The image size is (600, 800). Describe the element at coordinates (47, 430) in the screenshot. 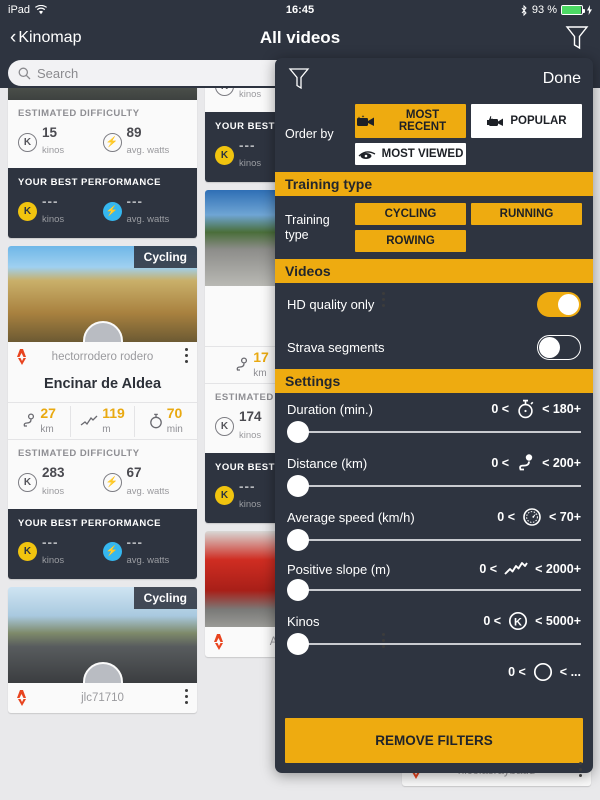

I see `distance-unit: km` at that location.